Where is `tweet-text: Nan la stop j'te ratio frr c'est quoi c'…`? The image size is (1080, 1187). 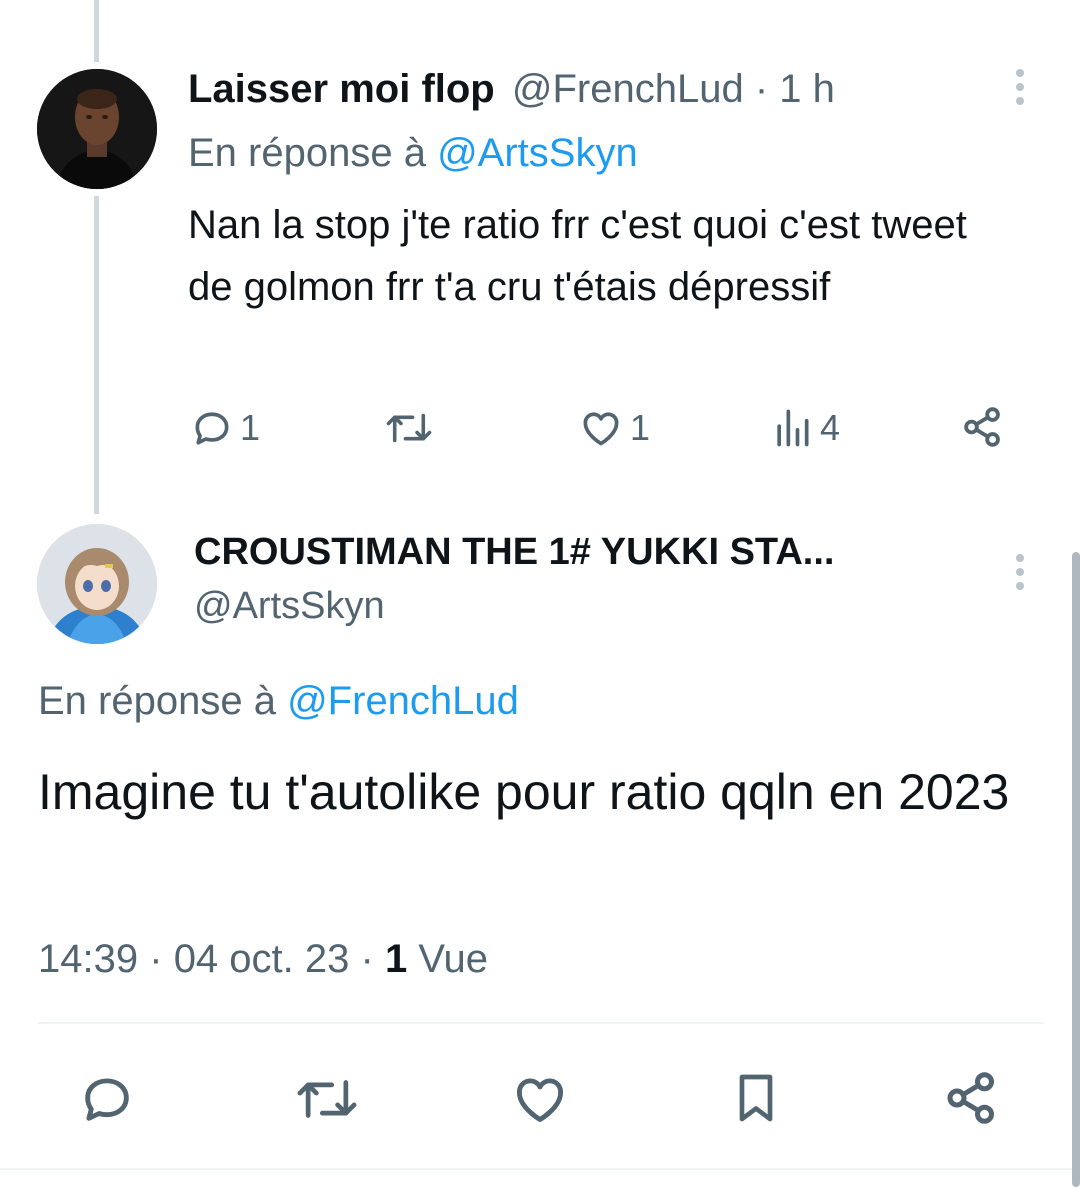
tweet-text: Nan la stop j'te ratio frr c'est quoi c'… is located at coordinates (577, 256).